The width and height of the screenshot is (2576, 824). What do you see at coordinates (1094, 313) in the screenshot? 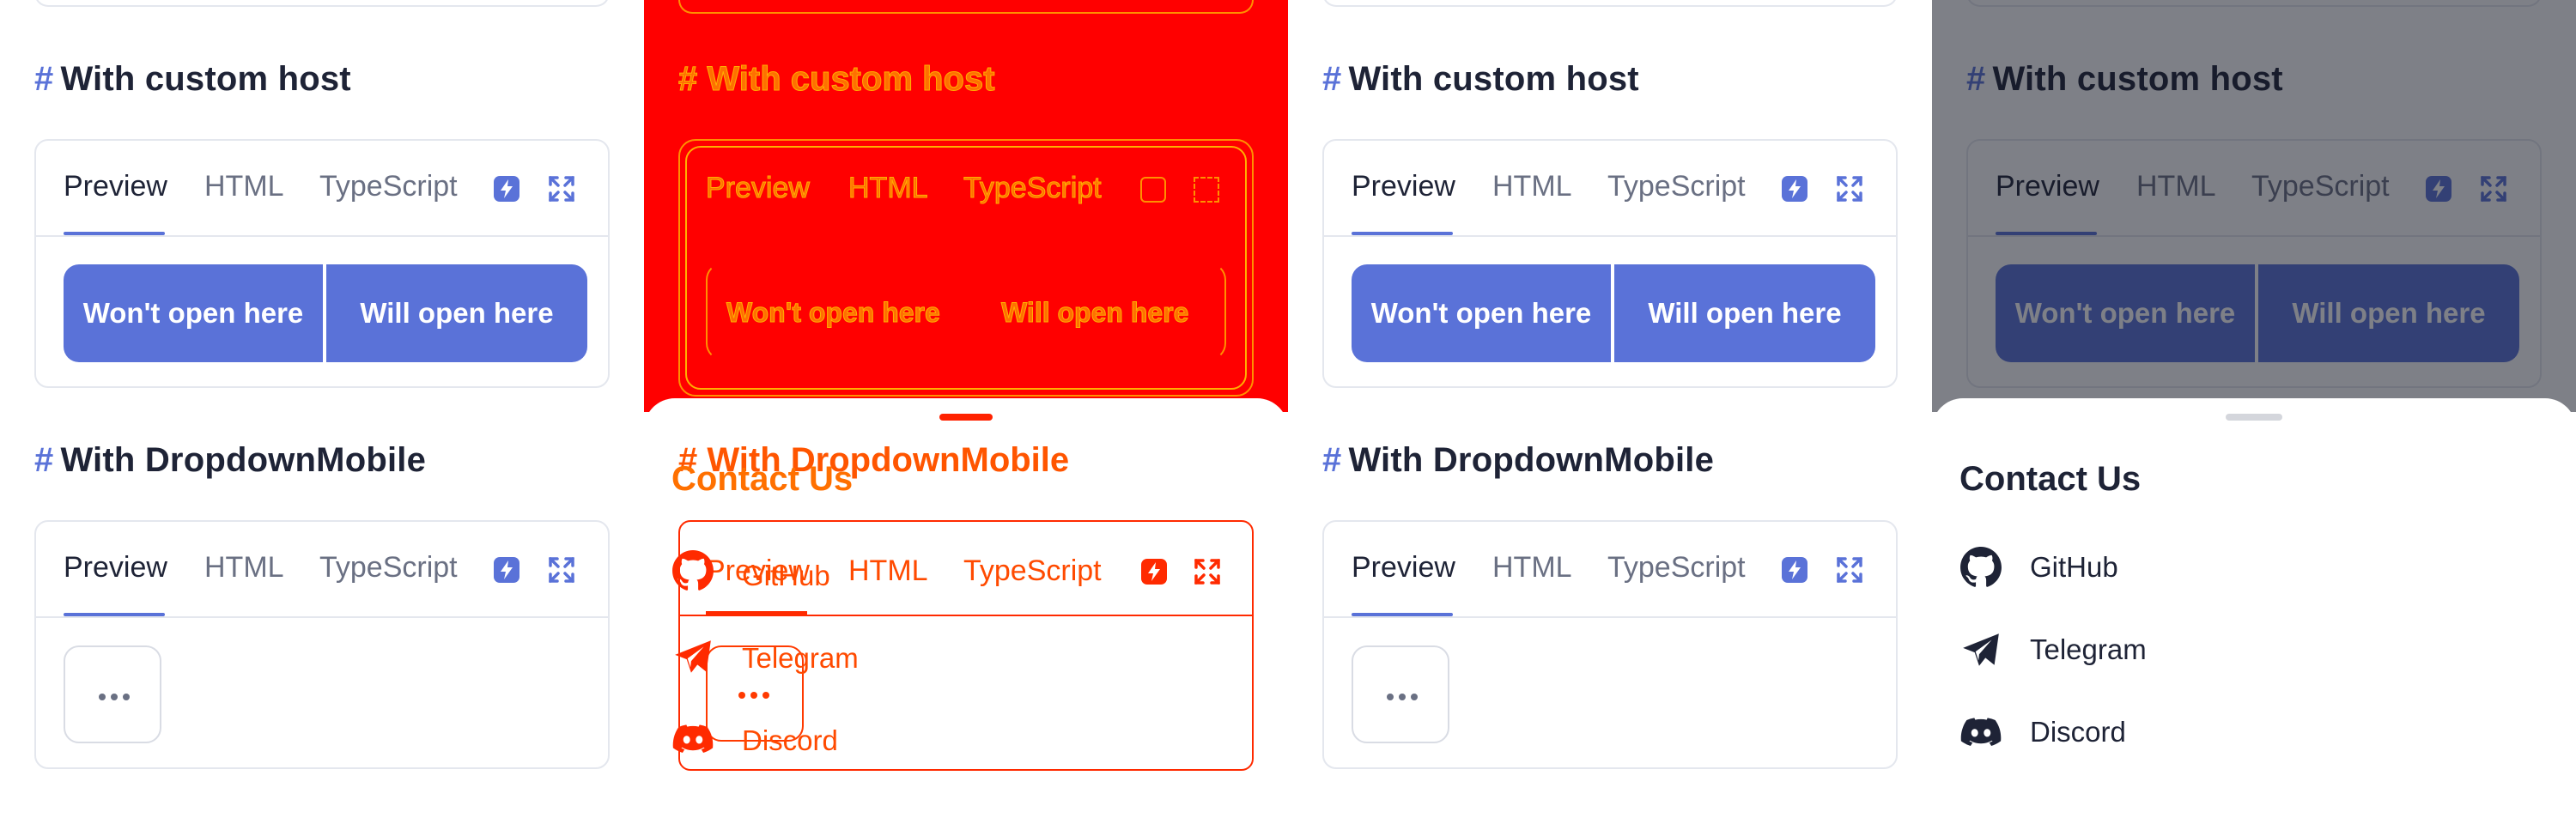
I see `debug-will-open: Will open here` at bounding box center [1094, 313].